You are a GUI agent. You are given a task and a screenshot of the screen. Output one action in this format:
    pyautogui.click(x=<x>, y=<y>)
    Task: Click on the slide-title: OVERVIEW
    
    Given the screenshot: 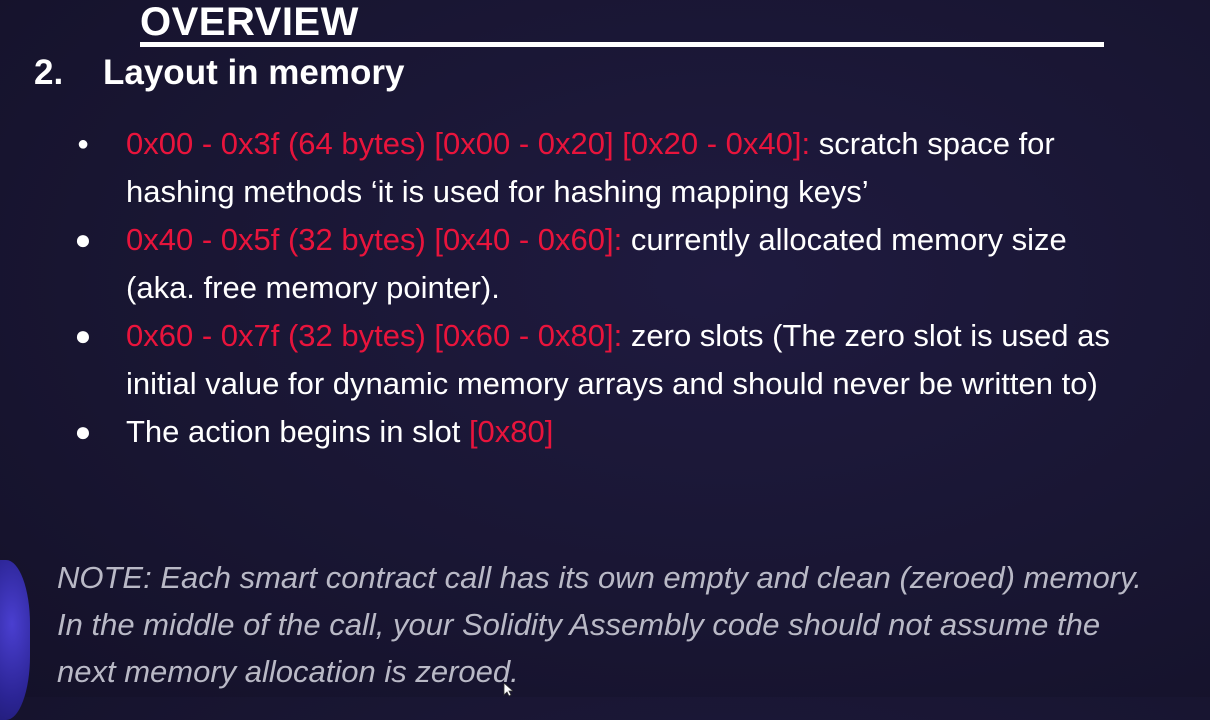 What is the action you would take?
    pyautogui.click(x=249, y=22)
    